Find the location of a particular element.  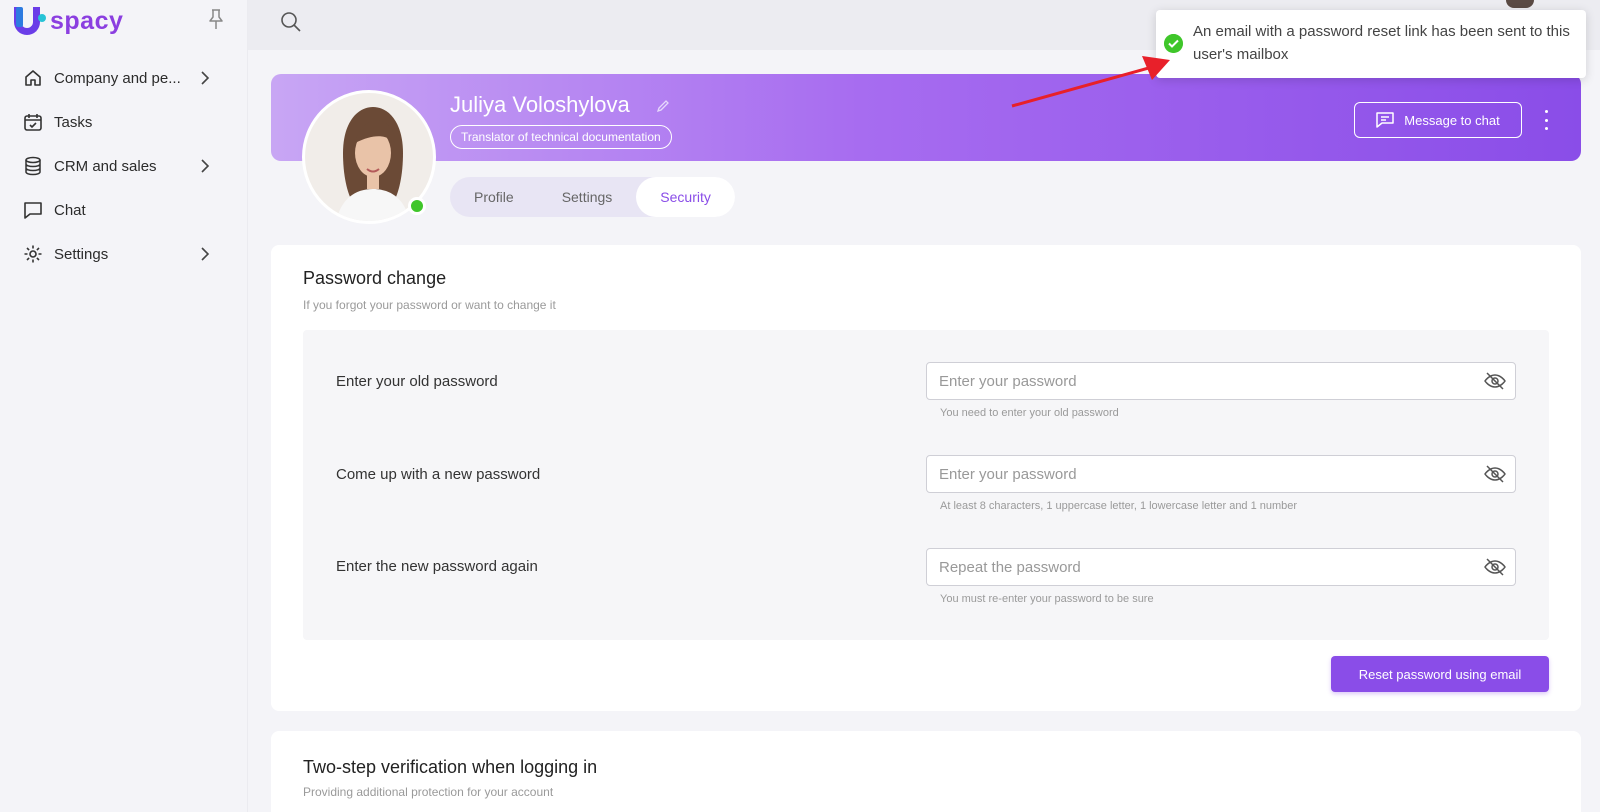

sidebar-item-settings: Settings is located at coordinates (124, 254).